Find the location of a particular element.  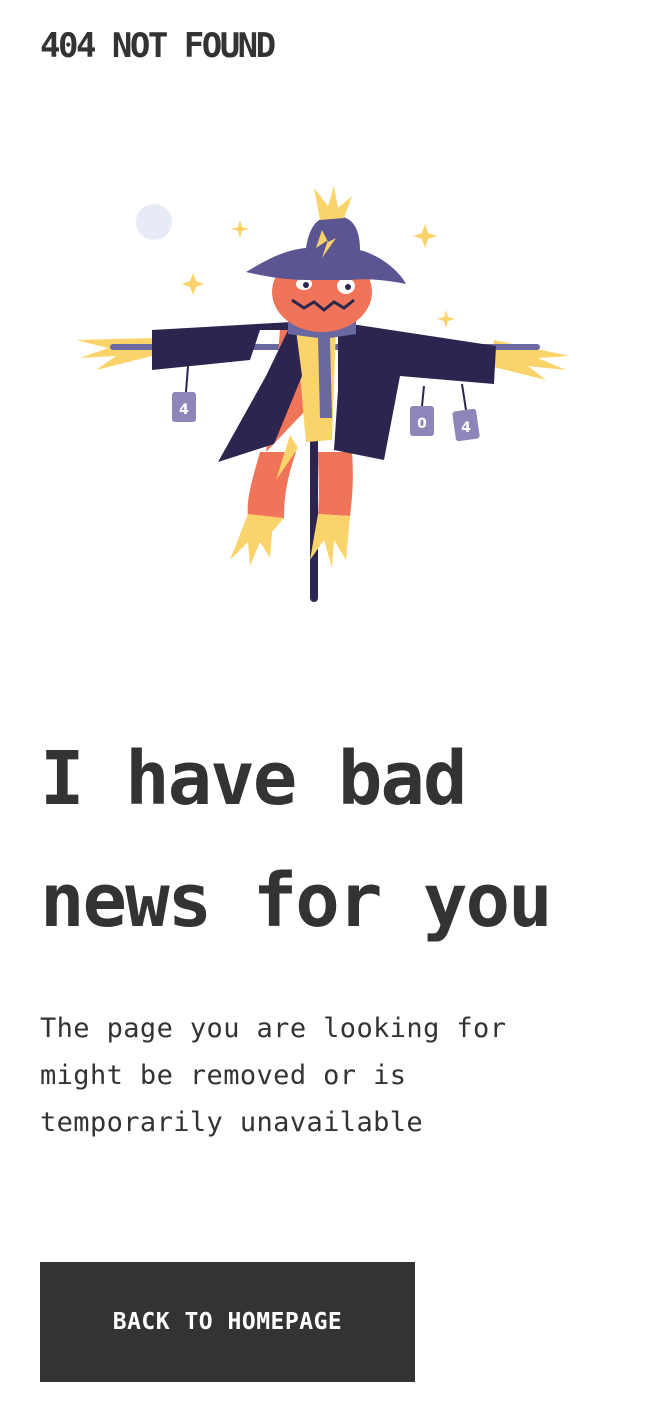

back-to-homepage-button: BACK TO HOMEPAGE is located at coordinates (227, 1322).